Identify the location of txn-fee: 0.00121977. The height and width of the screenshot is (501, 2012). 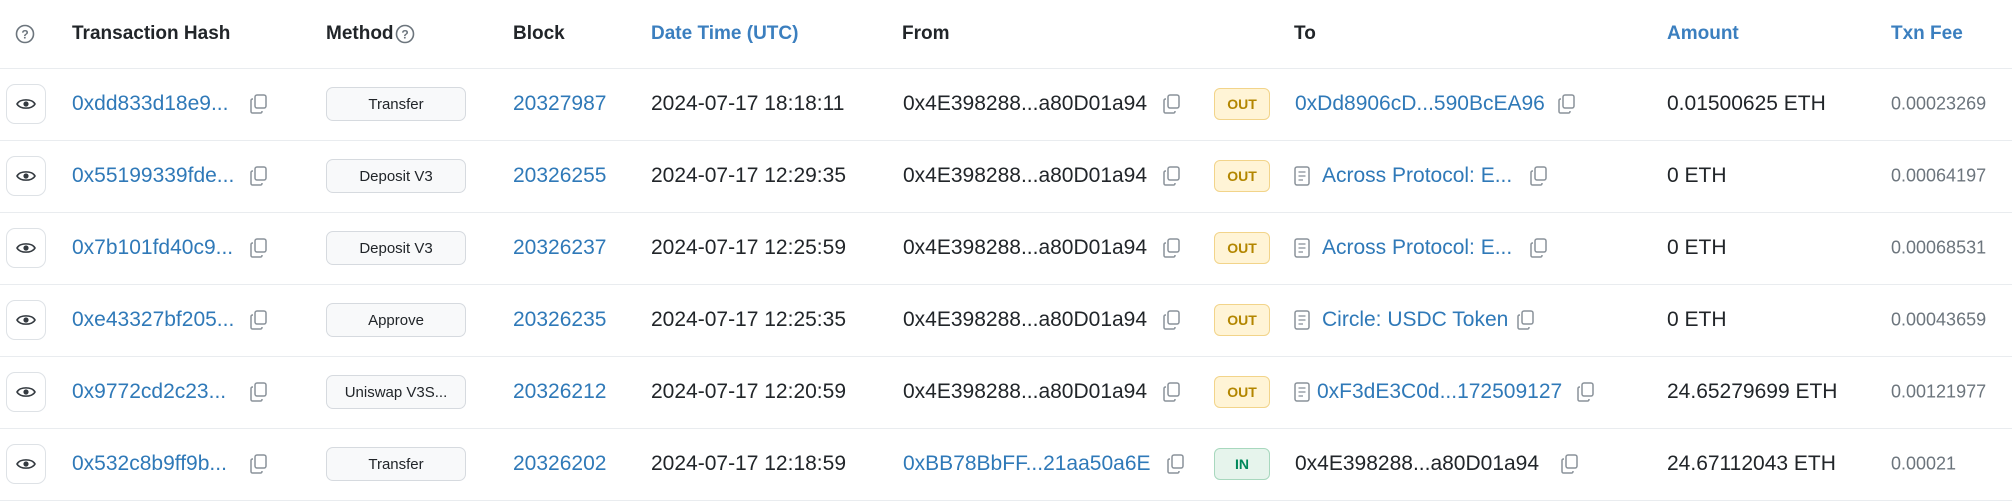
(1939, 391).